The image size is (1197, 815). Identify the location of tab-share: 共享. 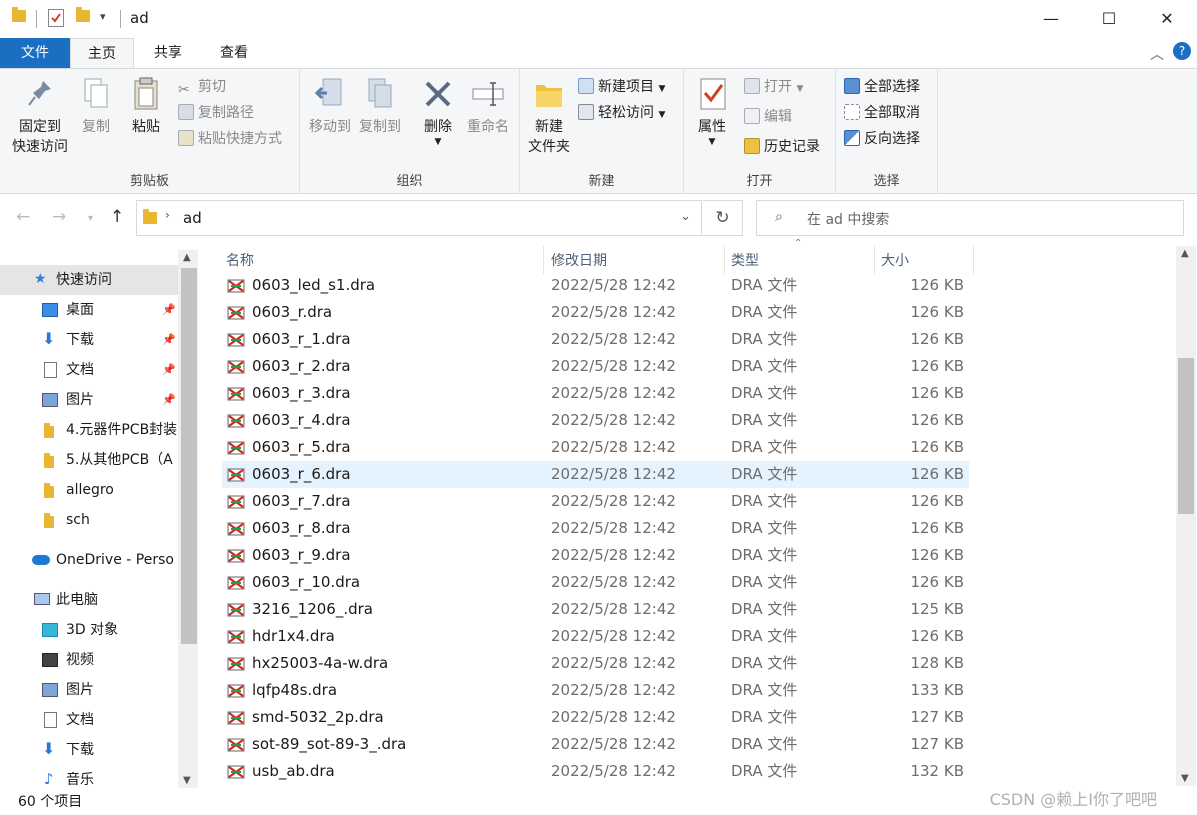
(168, 53).